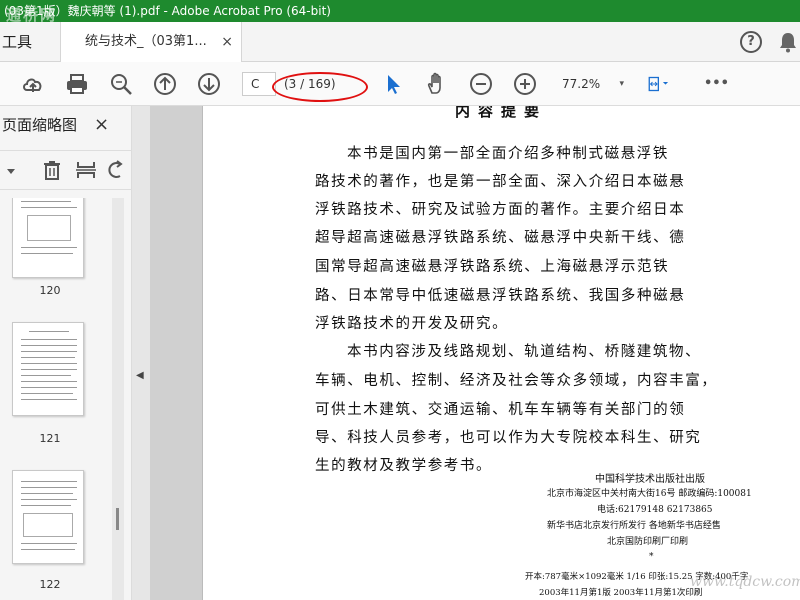  I want to click on publisher-line: 北京市海淀区中关村南大街16号 邮政编码:100081, so click(649, 494).